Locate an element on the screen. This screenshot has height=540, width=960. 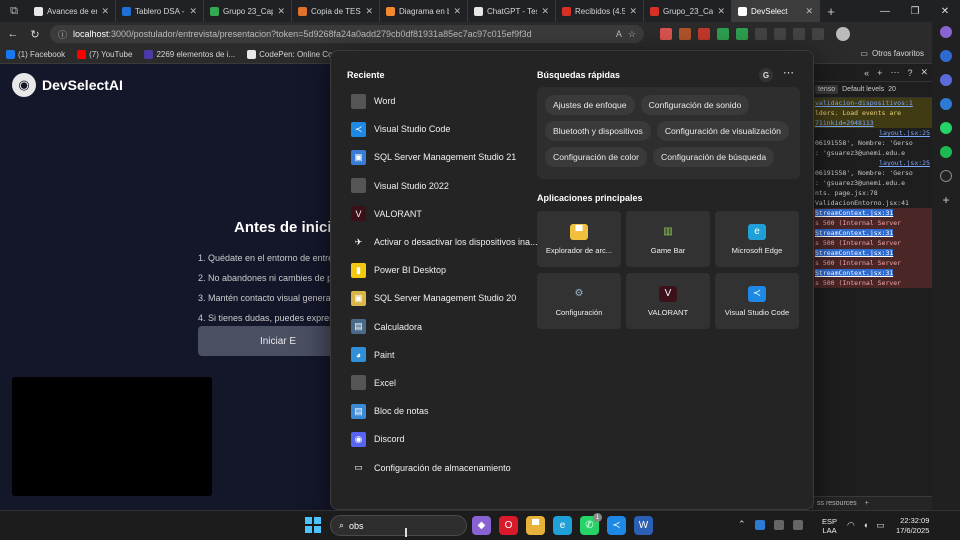
download-icon is located at coordinates (818, 34).